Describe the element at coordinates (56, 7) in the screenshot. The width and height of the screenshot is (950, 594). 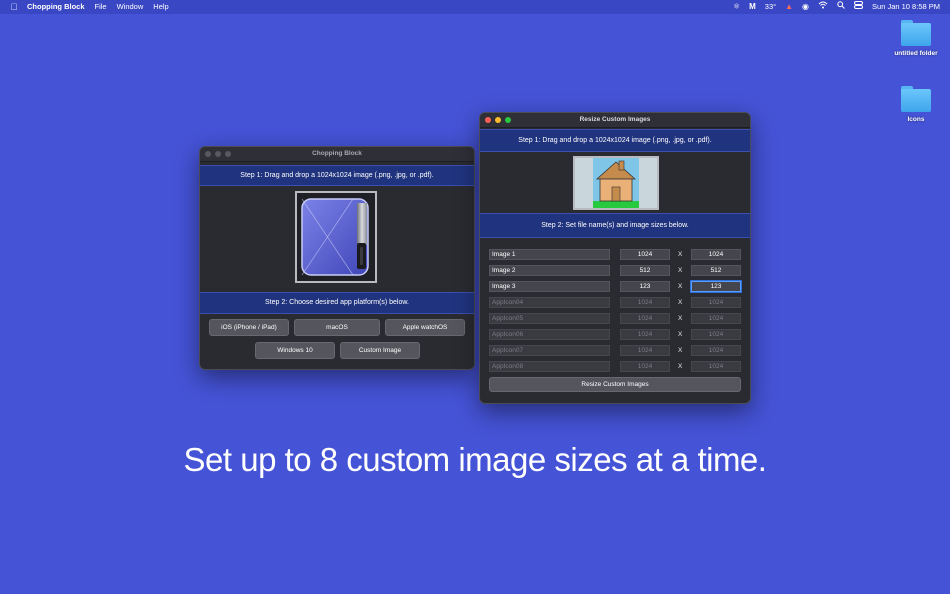
I see `app-menu: Chopping Block` at that location.